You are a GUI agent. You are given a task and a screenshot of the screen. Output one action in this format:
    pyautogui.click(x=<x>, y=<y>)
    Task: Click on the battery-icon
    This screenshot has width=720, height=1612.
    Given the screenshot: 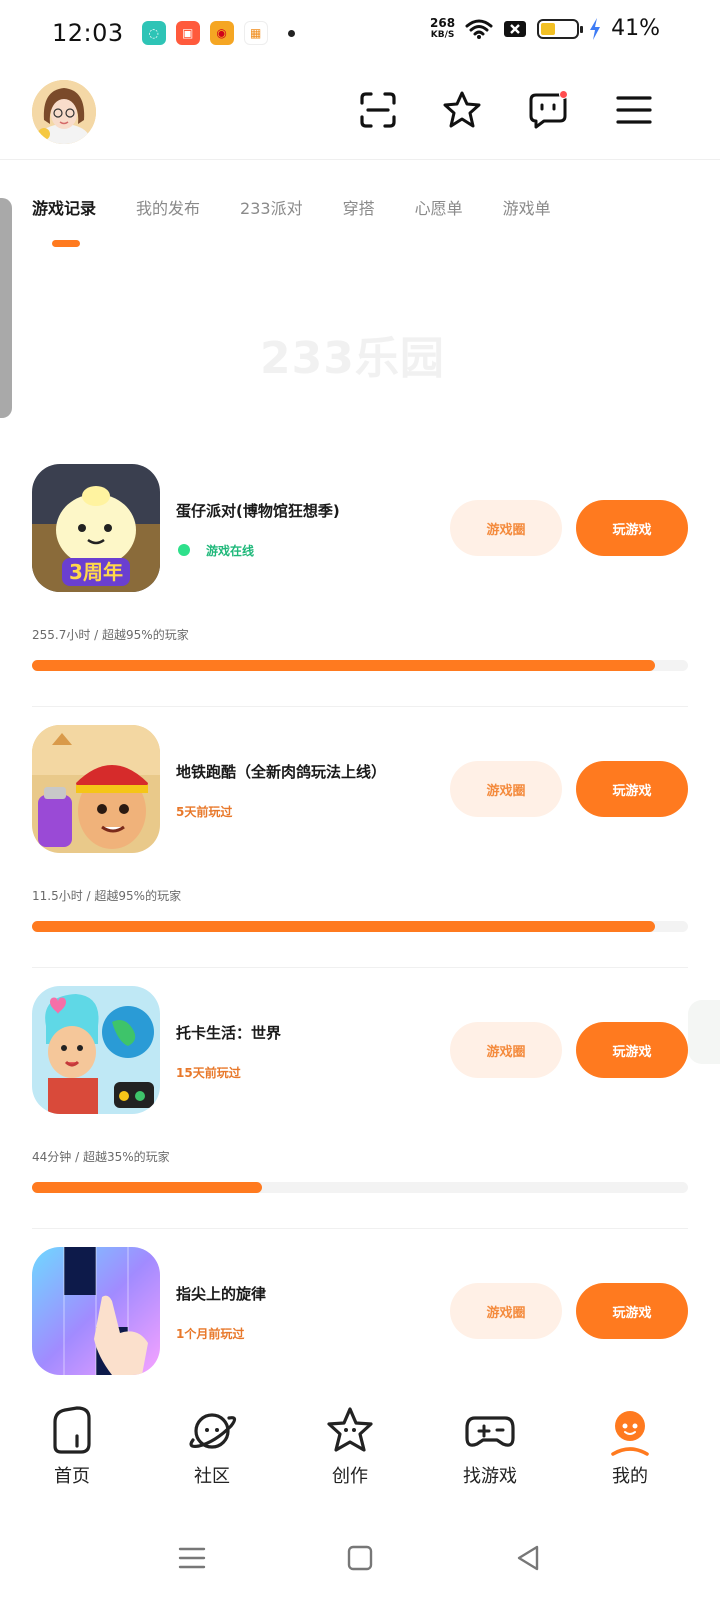 What is the action you would take?
    pyautogui.click(x=560, y=28)
    